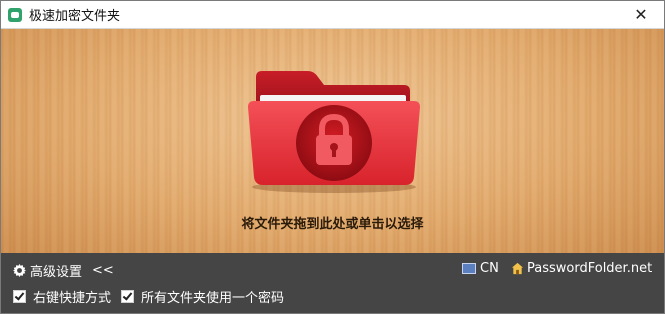  I want to click on single-password-label: 所有文件夹使用一个密码, so click(213, 298).